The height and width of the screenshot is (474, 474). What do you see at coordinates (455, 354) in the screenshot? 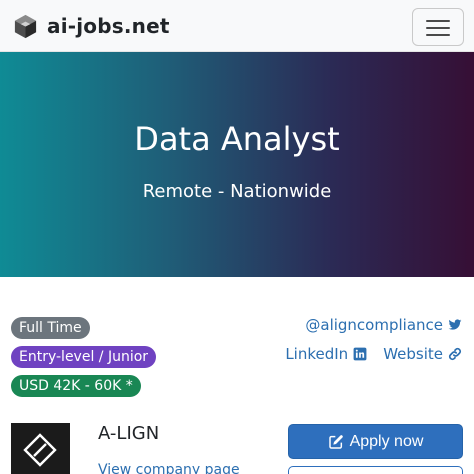
I see `link-icon` at bounding box center [455, 354].